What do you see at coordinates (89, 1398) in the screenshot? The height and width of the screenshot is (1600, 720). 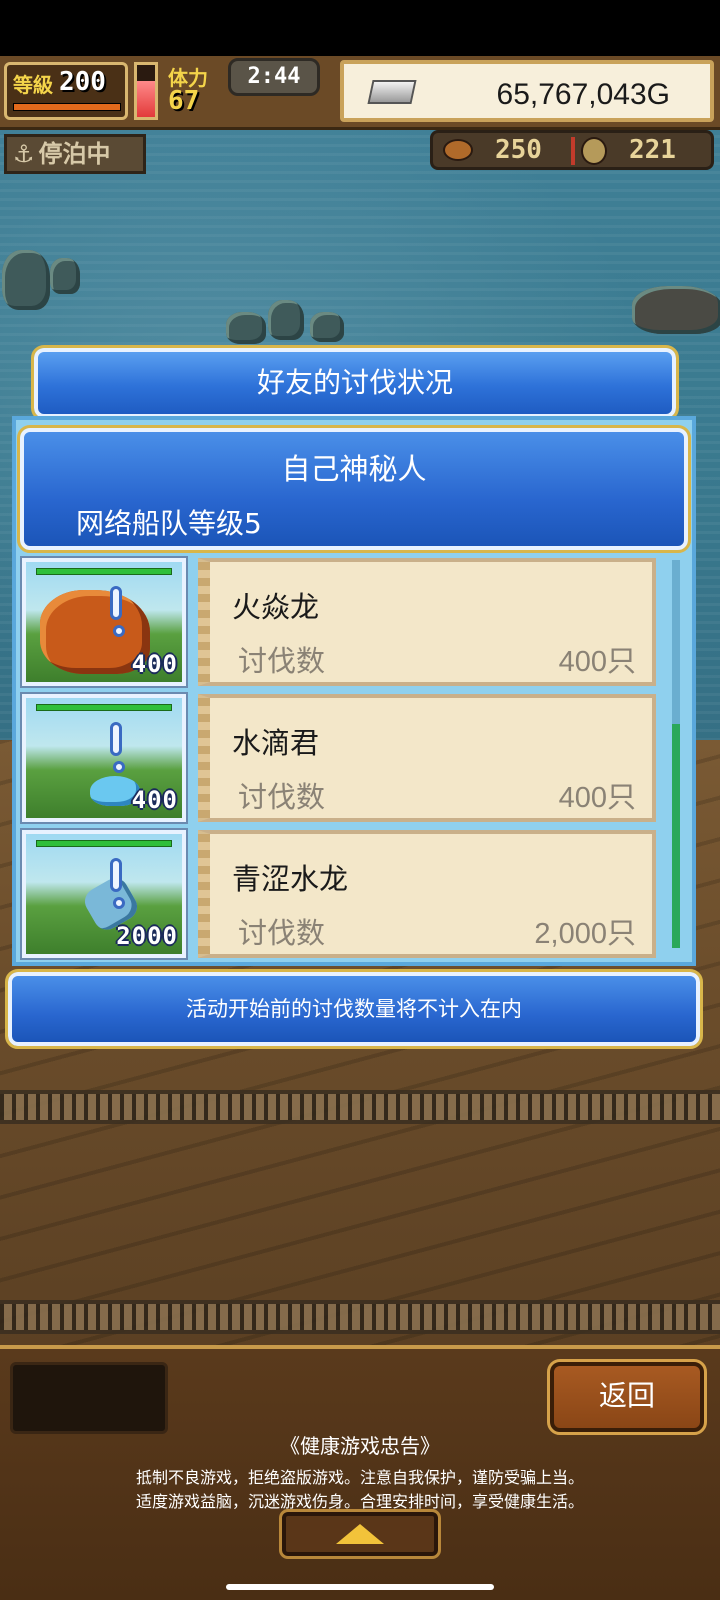 I see `bottom-empty-slot` at bounding box center [89, 1398].